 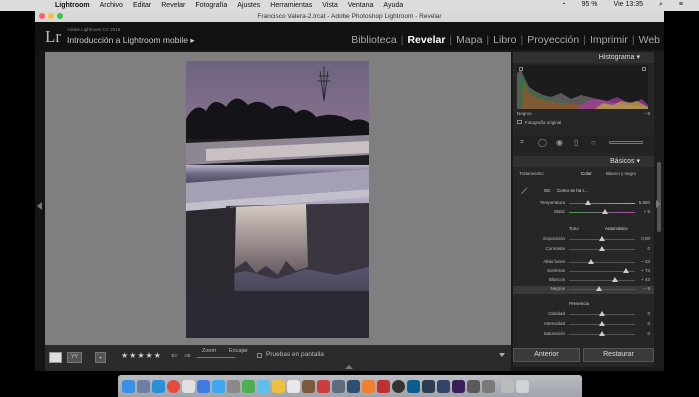 What do you see at coordinates (504, 40) in the screenshot?
I see `module-libro: Libro` at bounding box center [504, 40].